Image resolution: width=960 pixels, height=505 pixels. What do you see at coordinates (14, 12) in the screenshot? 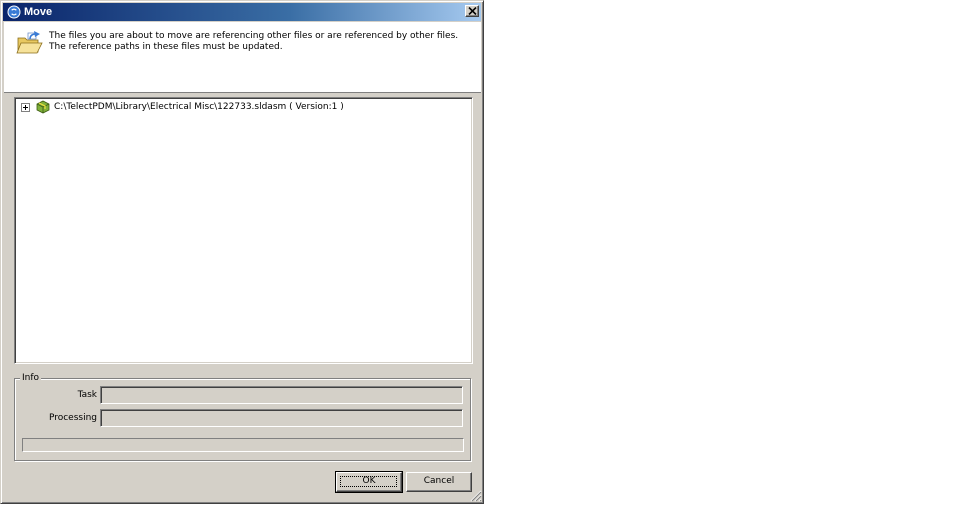
I see `app-icon` at bounding box center [14, 12].